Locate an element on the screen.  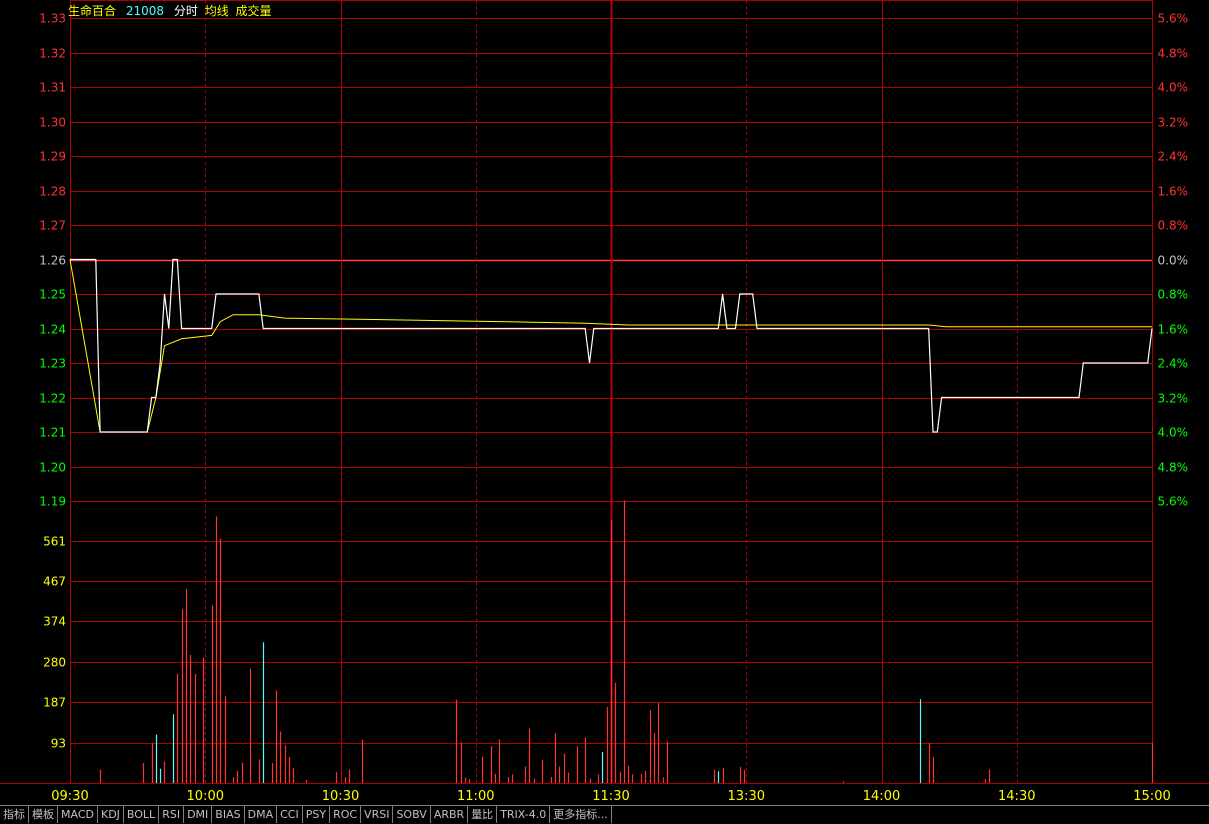
indicator-tab: VRSI is located at coordinates (377, 814).